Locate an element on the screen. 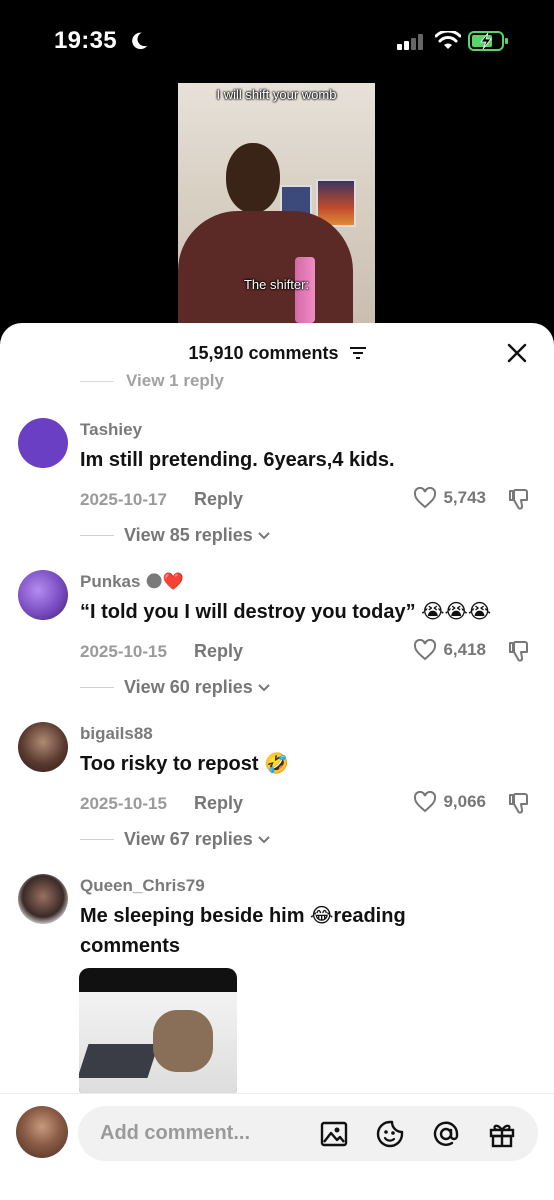 The image size is (554, 1200). status-bar: 19:35 is located at coordinates (277, 40).